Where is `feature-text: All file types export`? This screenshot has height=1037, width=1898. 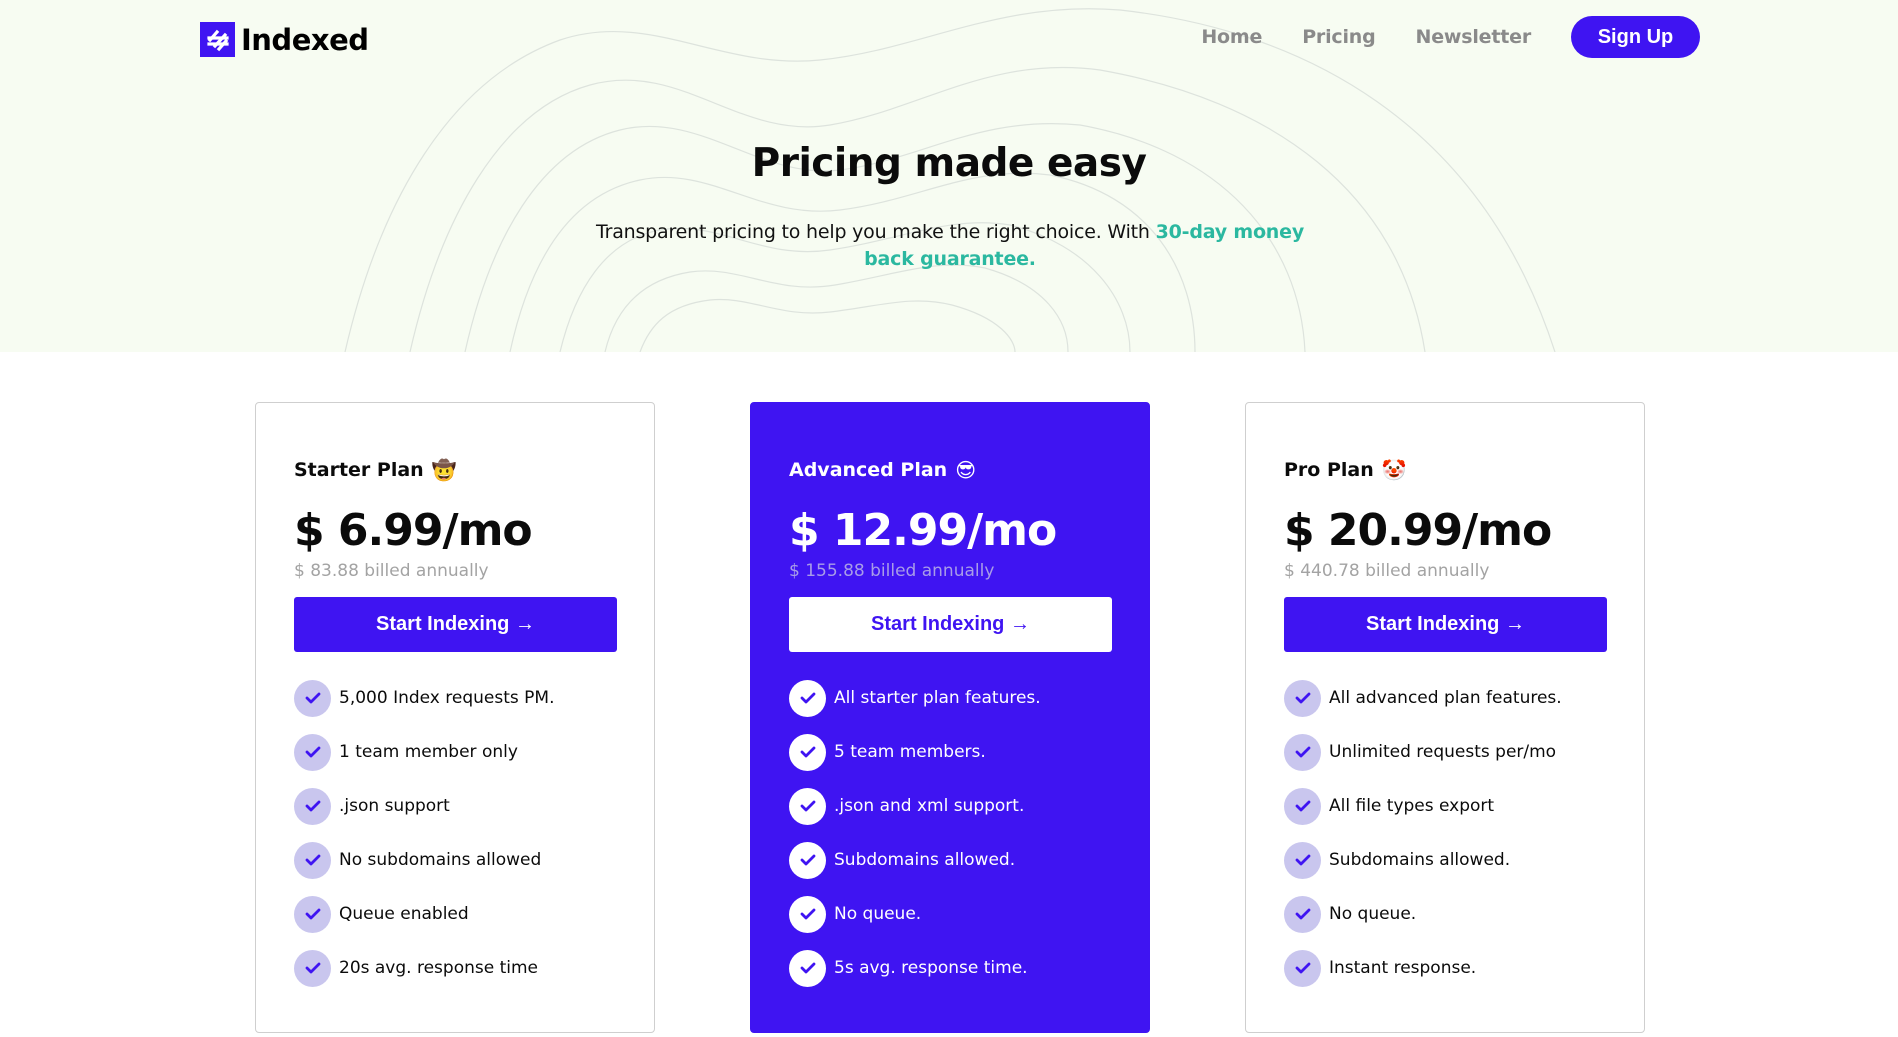
feature-text: All file types export is located at coordinates (1412, 806).